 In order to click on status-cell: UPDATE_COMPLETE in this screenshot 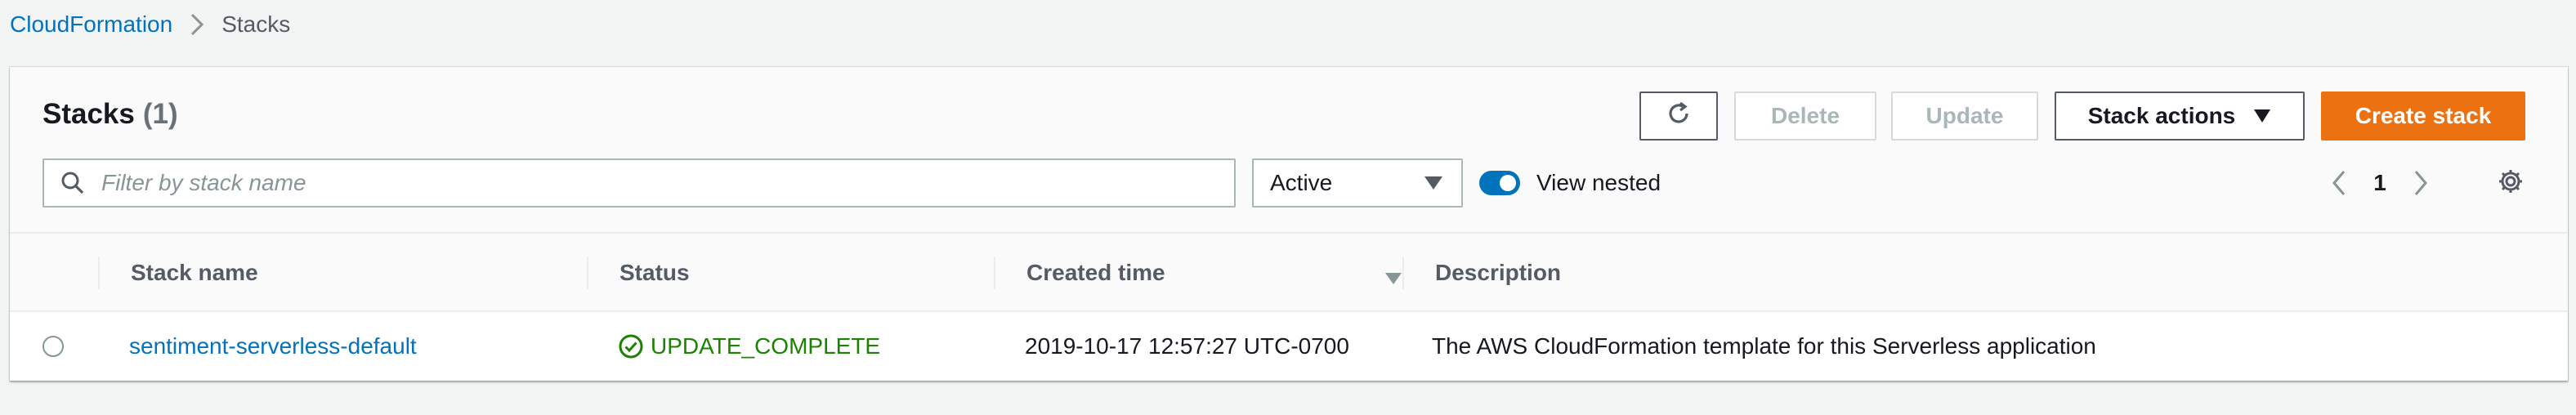, I will do `click(749, 346)`.